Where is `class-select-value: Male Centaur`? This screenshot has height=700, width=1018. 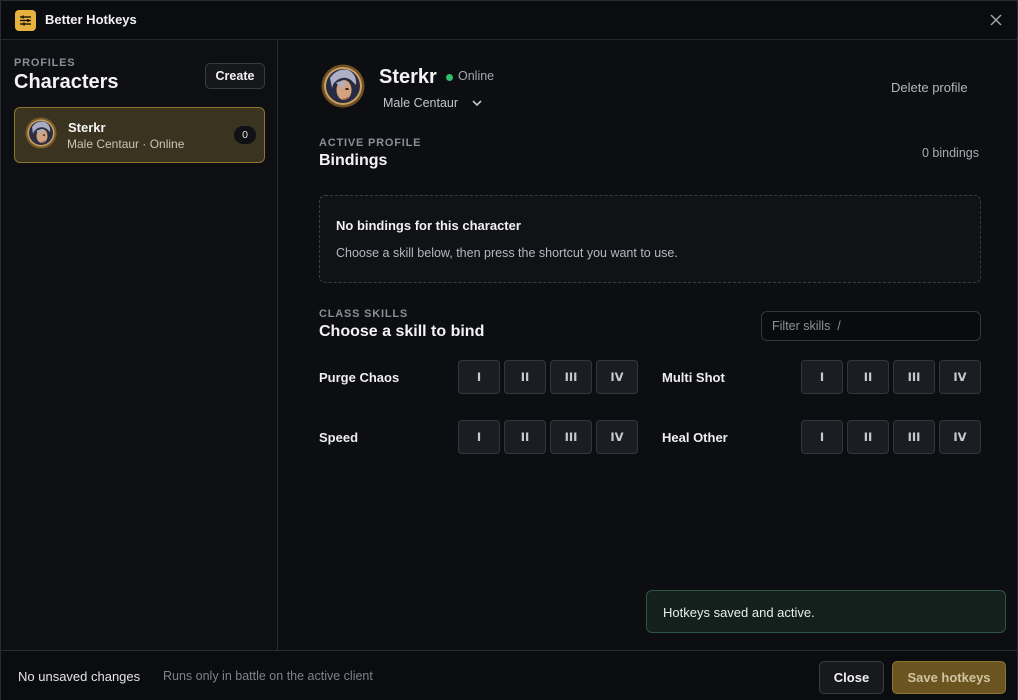
class-select-value: Male Centaur is located at coordinates (421, 103).